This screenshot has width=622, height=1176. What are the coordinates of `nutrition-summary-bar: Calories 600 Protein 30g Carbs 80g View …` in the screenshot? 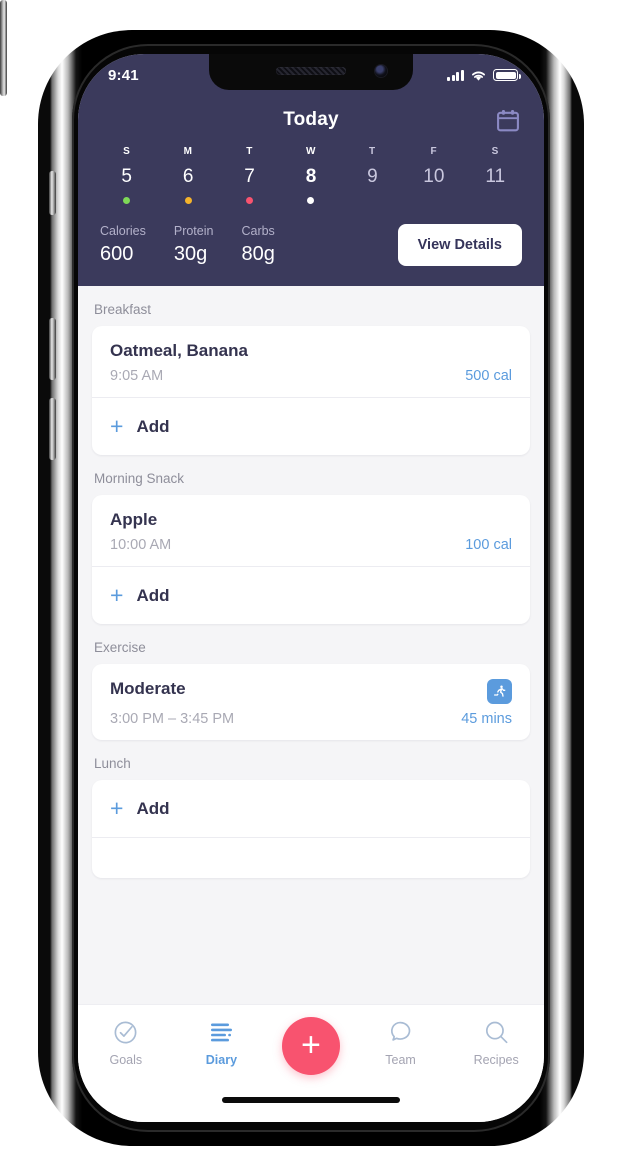 It's located at (311, 251).